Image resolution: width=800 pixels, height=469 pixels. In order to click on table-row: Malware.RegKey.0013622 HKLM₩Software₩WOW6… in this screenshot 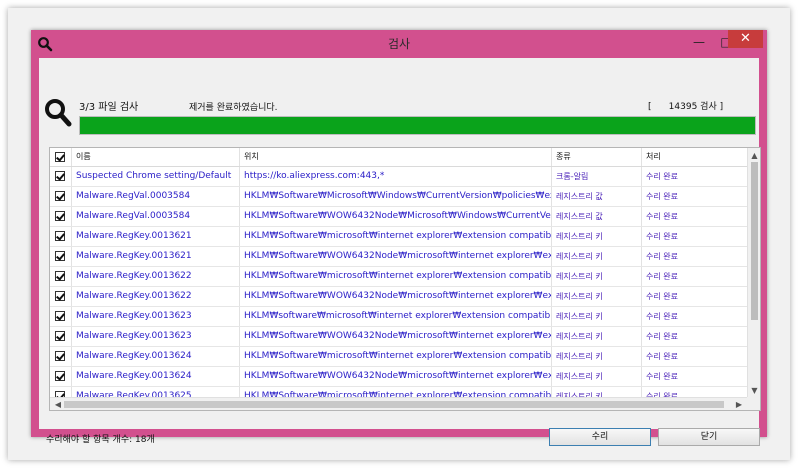, I will do `click(398, 297)`.